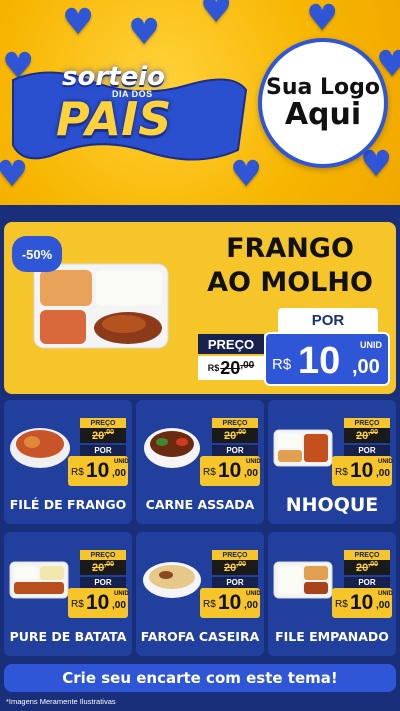 Image resolution: width=400 pixels, height=711 pixels. Describe the element at coordinates (366, 367) in the screenshot. I see `new-price-cents: ,00` at that location.